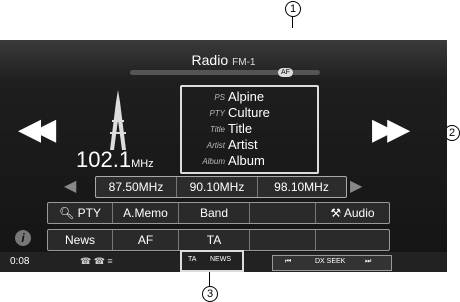 Image resolution: width=460 pixels, height=302 pixels. Describe the element at coordinates (214, 213) in the screenshot. I see `band-button: Band` at that location.